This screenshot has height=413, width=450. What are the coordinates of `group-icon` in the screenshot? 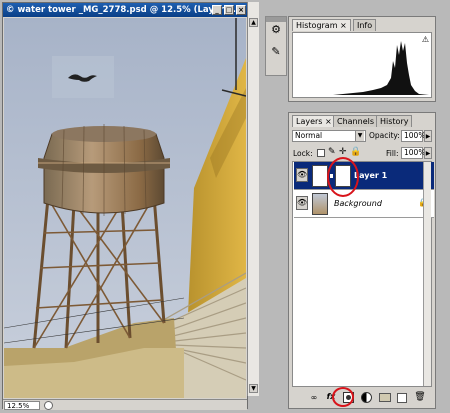 It's located at (385, 397).